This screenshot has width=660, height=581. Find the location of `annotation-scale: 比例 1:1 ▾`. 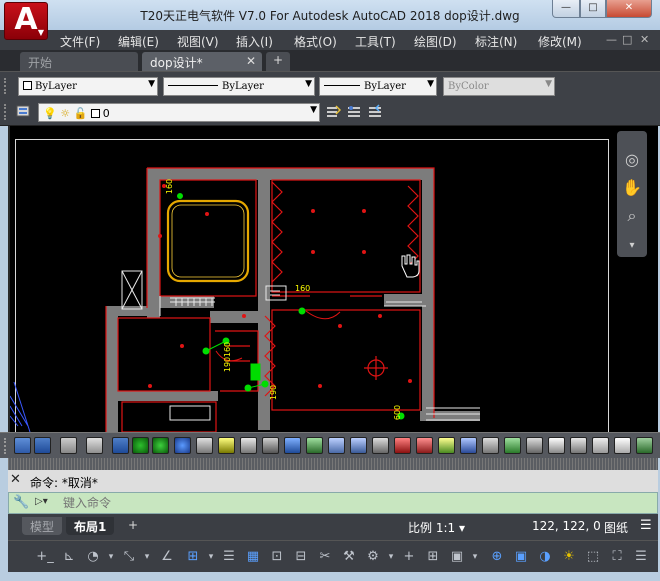

annotation-scale: 比例 1:1 ▾ is located at coordinates (436, 527).